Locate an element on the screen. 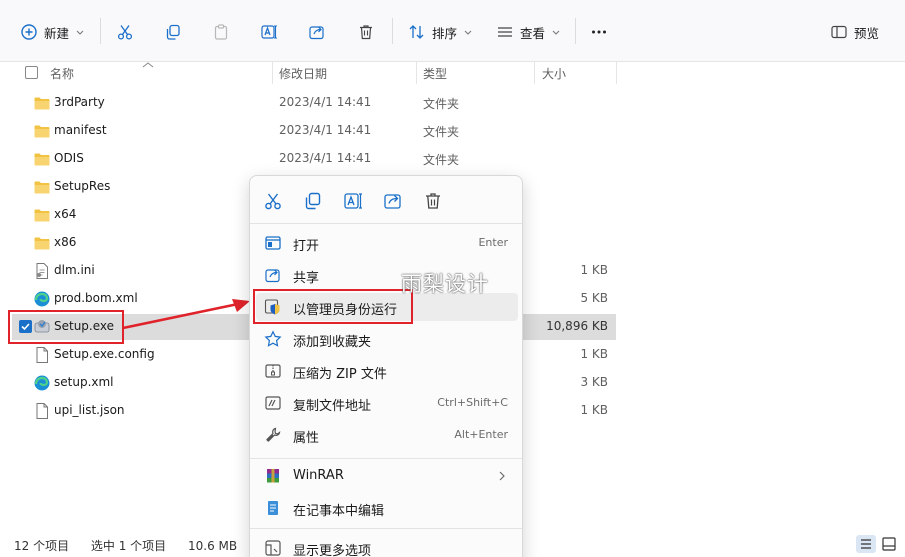  wrench-icon is located at coordinates (273, 434).